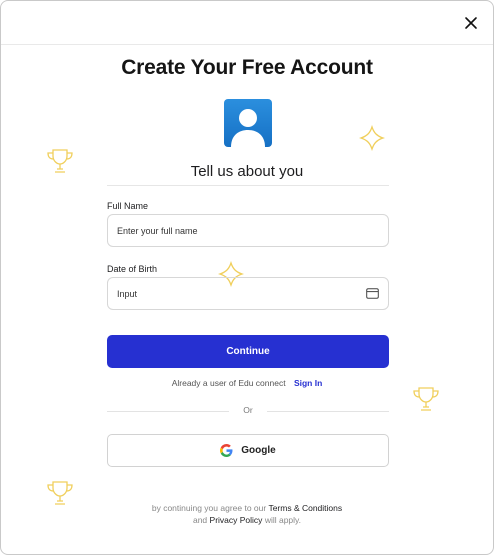 Image resolution: width=494 pixels, height=555 pixels. I want to click on and-text: and, so click(200, 520).